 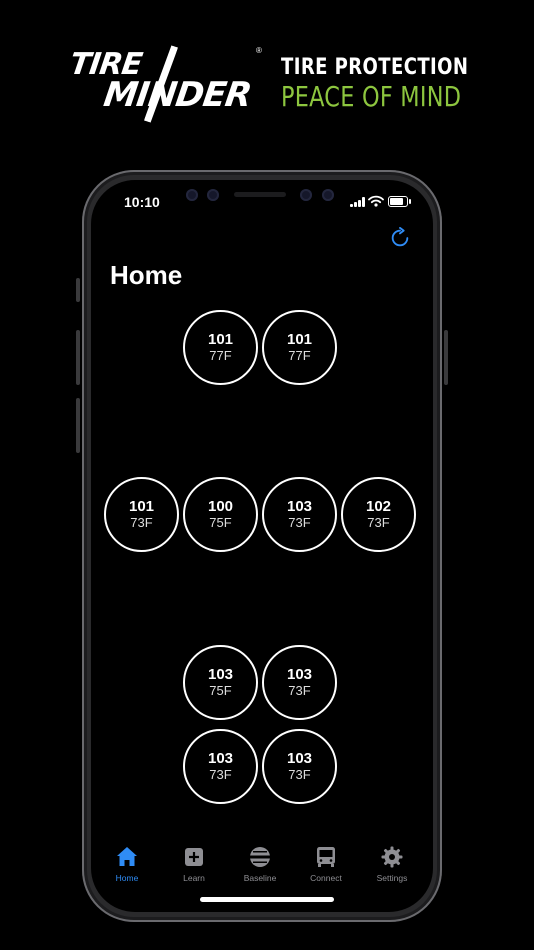 I want to click on home-indicator, so click(x=267, y=899).